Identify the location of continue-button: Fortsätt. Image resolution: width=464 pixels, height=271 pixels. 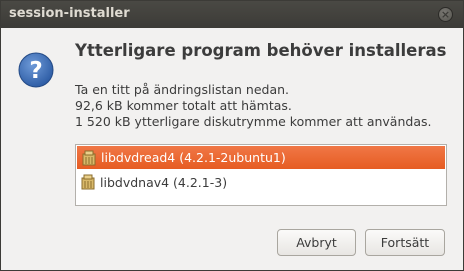
(405, 242).